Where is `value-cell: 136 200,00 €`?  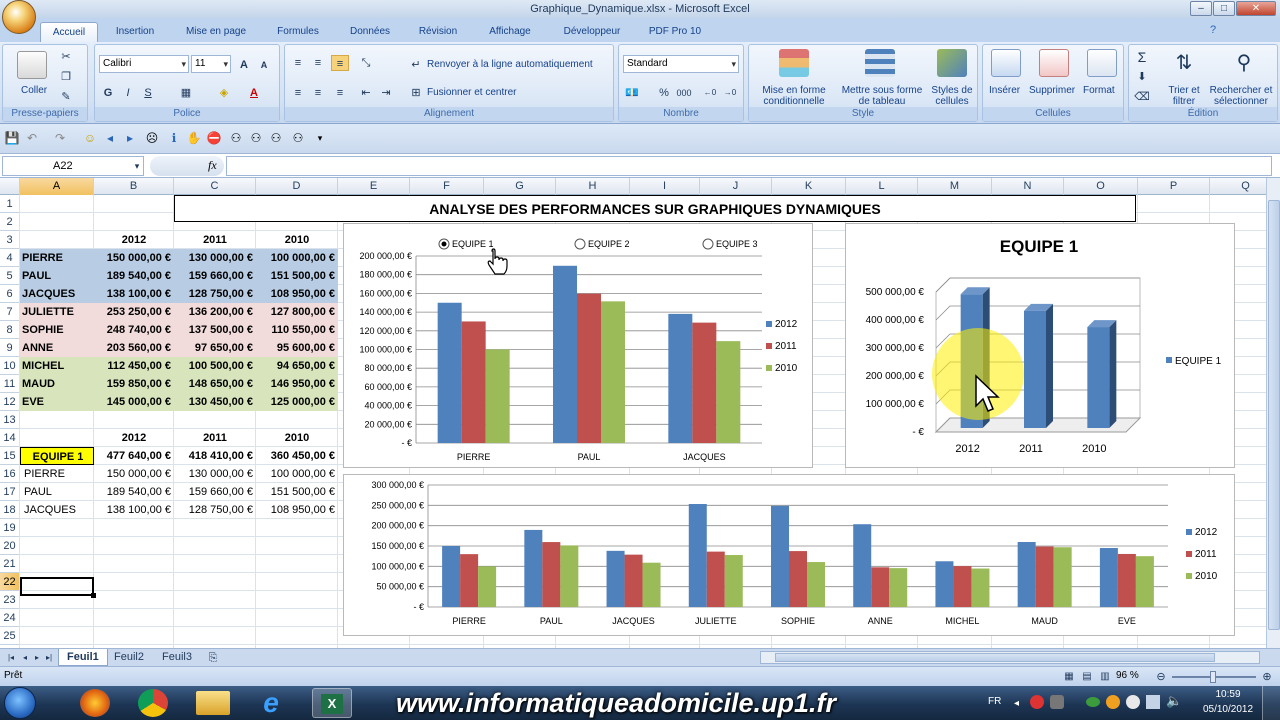 value-cell: 136 200,00 € is located at coordinates (215, 312).